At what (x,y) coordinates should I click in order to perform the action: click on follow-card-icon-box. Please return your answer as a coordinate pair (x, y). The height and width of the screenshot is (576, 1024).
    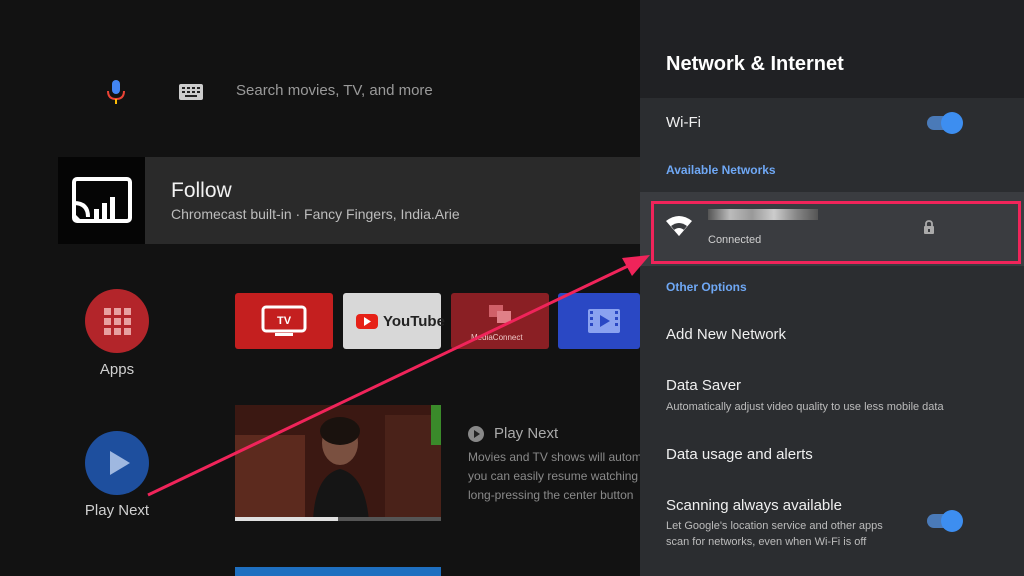
    Looking at the image, I should click on (101, 200).